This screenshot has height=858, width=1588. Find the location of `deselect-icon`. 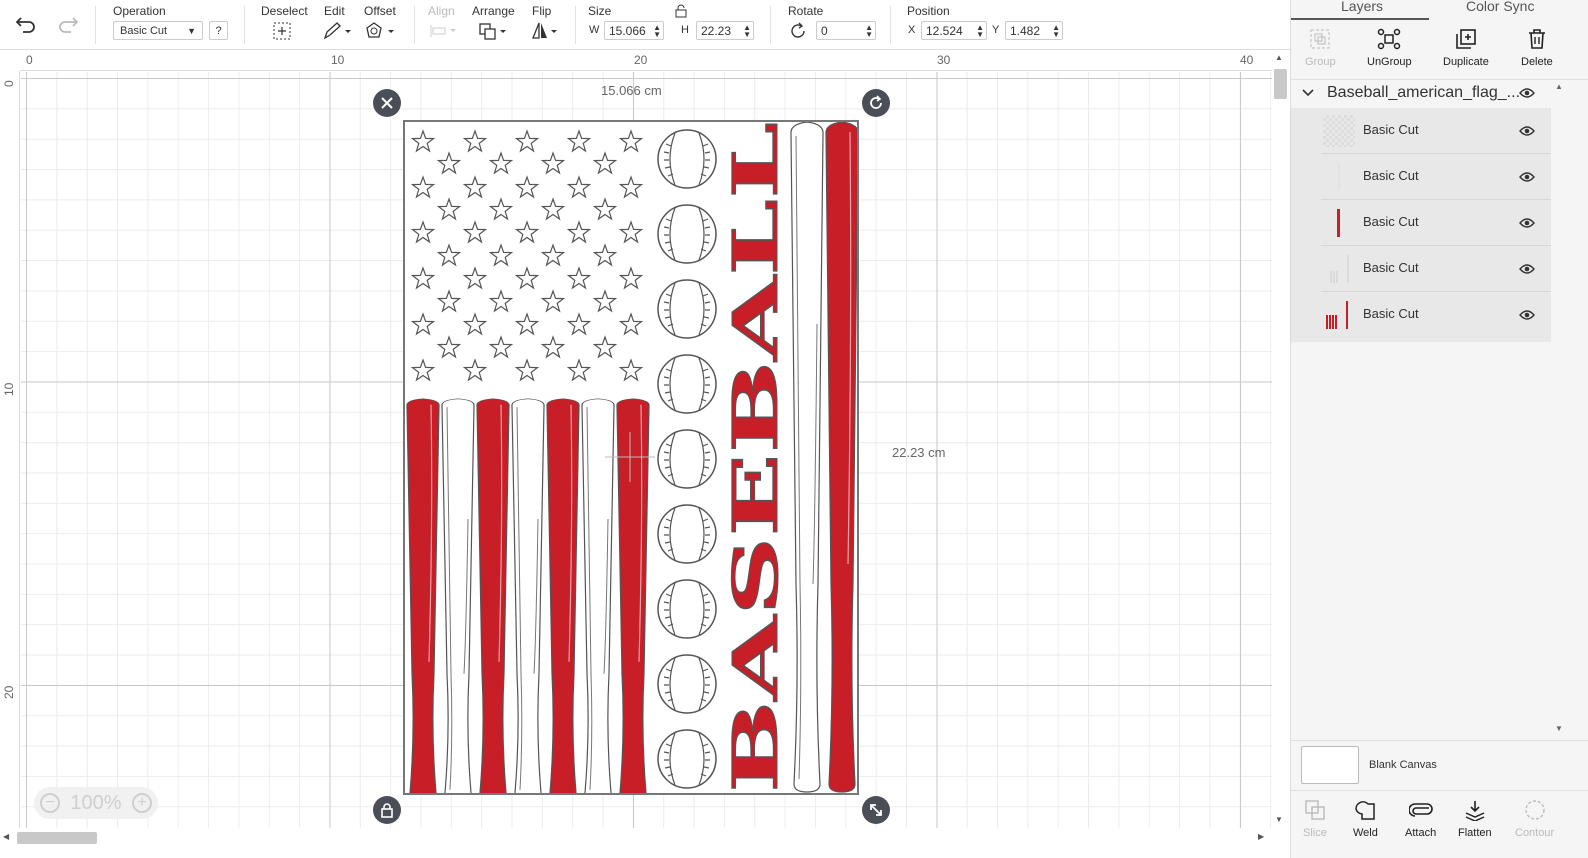

deselect-icon is located at coordinates (282, 31).